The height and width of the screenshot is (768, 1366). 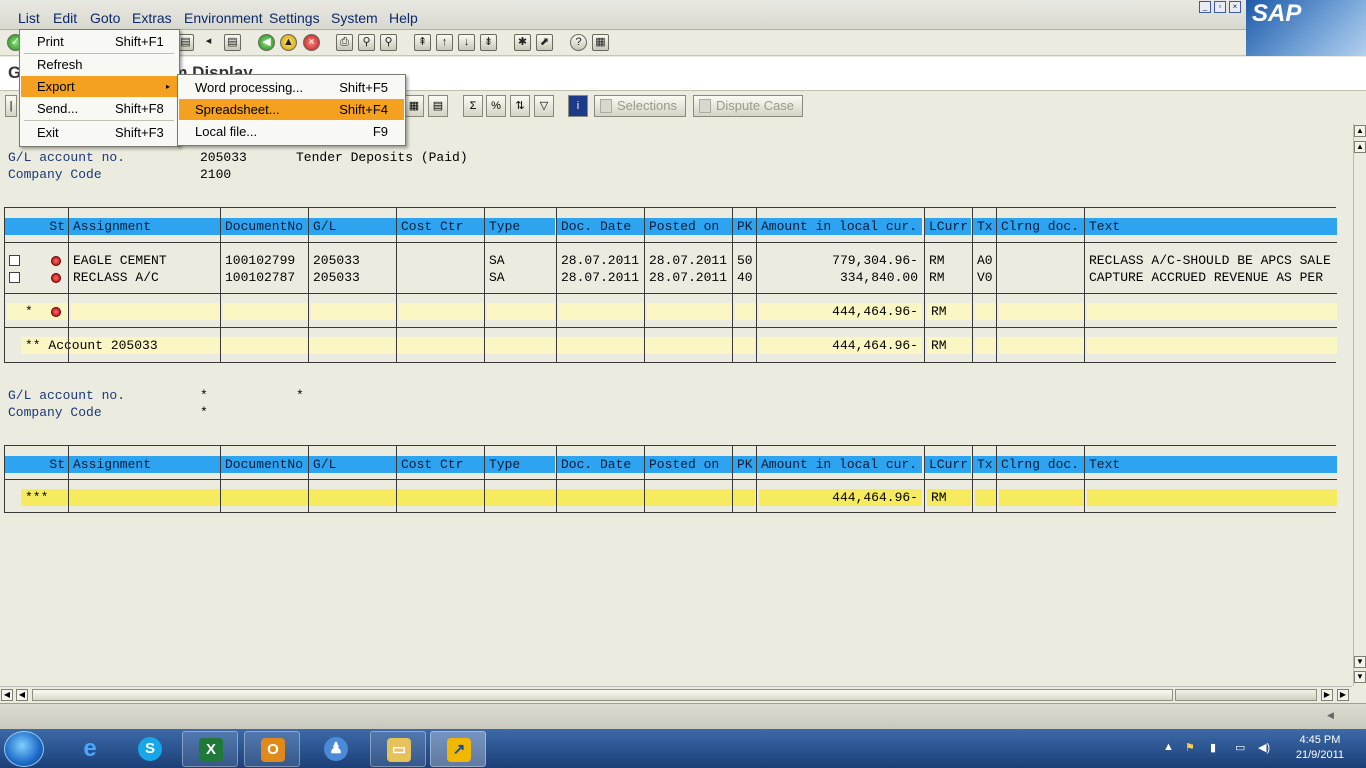 What do you see at coordinates (544, 106) in the screenshot?
I see `filter-icon: ▽` at bounding box center [544, 106].